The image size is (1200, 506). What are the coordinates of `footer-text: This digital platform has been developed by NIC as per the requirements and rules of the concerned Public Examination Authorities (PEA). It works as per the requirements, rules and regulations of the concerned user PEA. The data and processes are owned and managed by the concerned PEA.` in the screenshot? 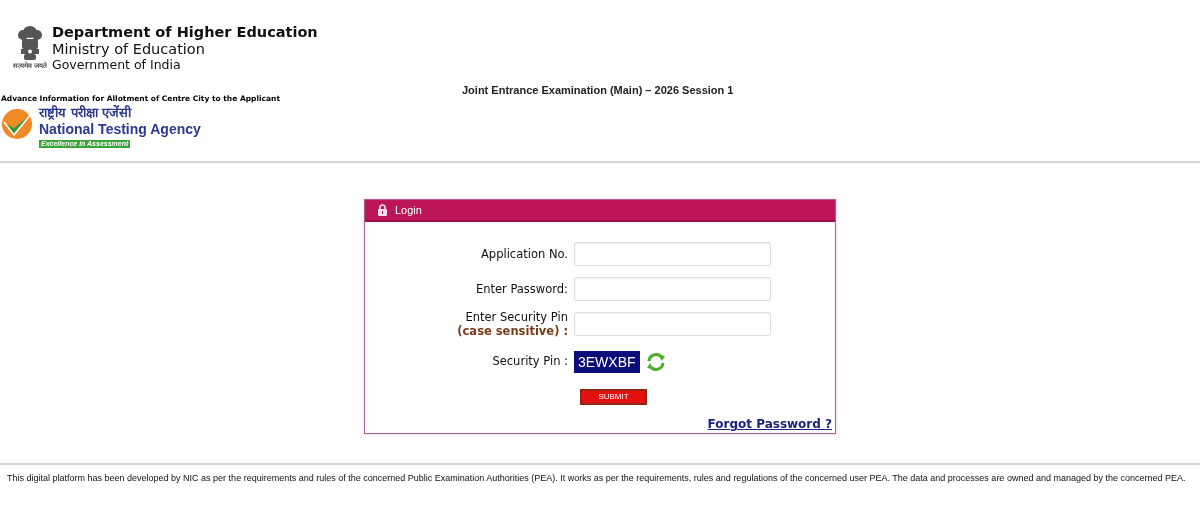 It's located at (597, 478).